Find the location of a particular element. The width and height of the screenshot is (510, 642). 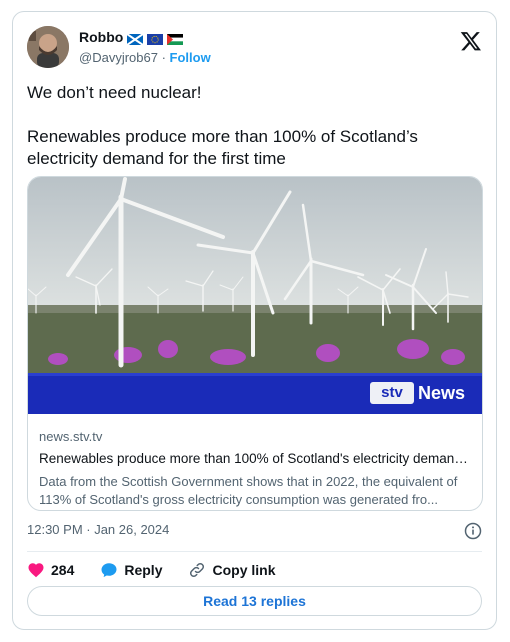

action-bar: 284 Reply Copy link is located at coordinates (254, 570).